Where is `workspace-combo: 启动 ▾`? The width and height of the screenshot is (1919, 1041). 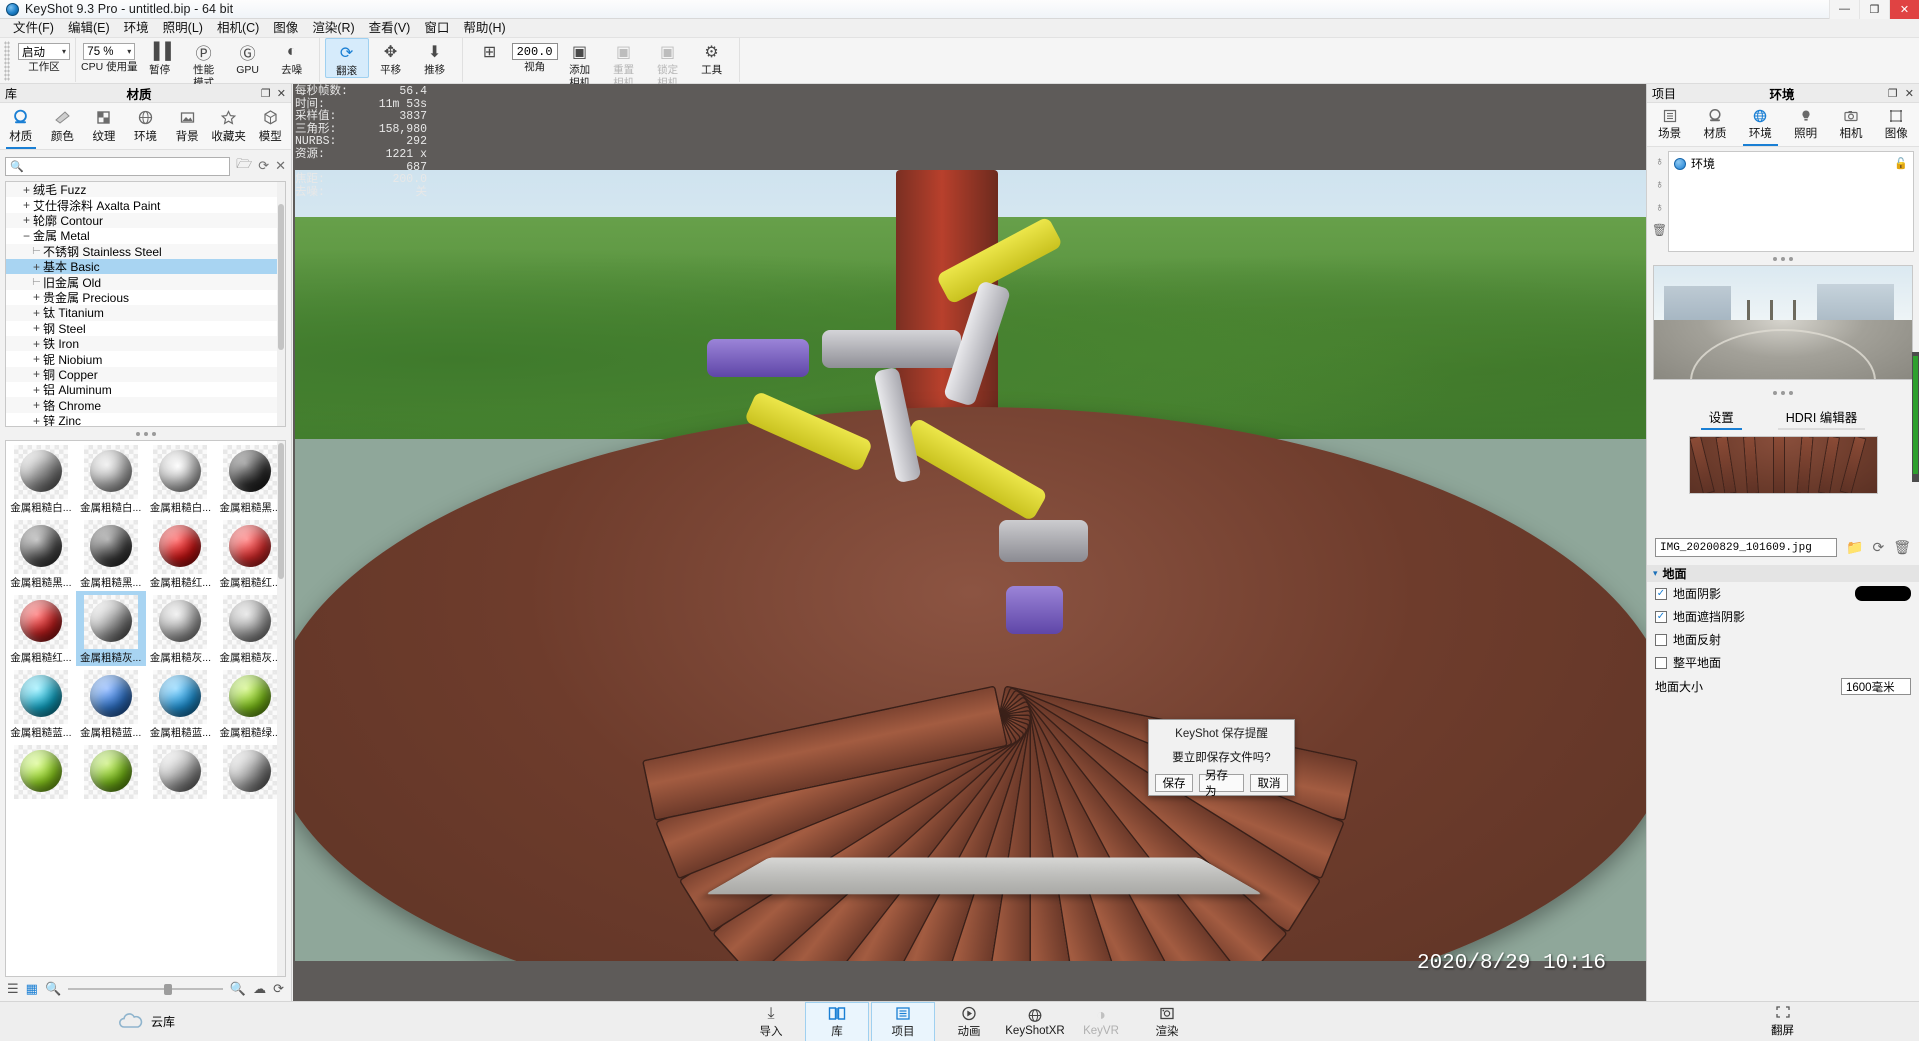
workspace-combo: 启动 ▾ is located at coordinates (44, 51).